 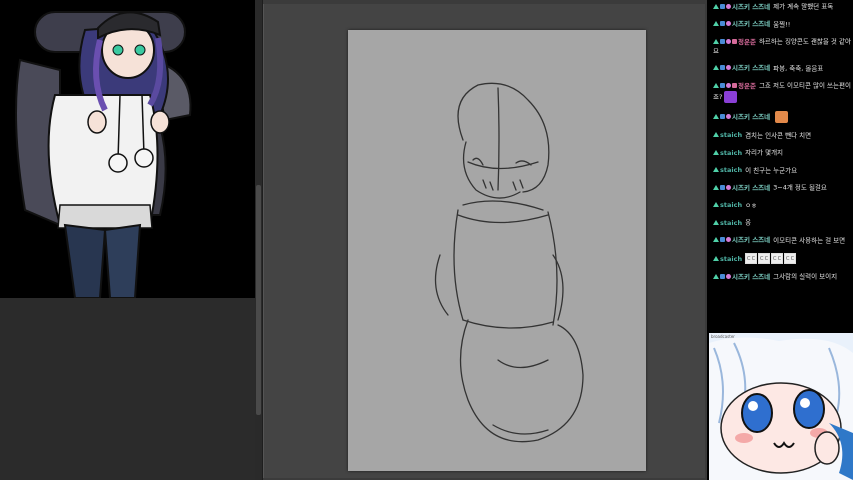 I want to click on chat-message: 시즈키 스즈네 3~4개 정도 될걸요, so click(x=782, y=188).